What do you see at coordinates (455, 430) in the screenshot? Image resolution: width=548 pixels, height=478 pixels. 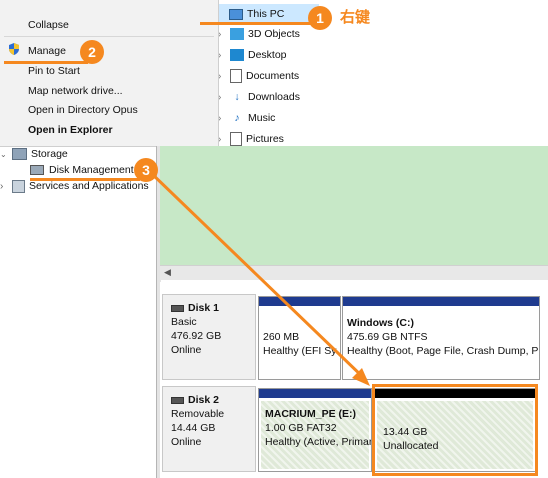 I see `annotation-highlight-unallocated` at bounding box center [455, 430].